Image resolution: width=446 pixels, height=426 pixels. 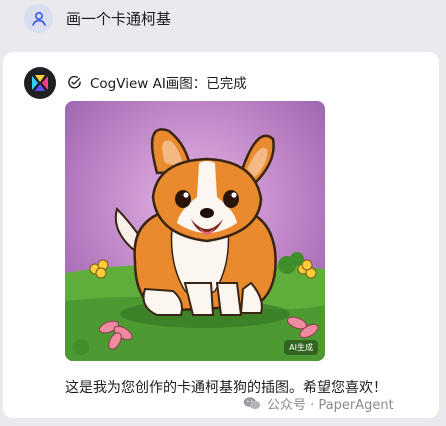 I want to click on generation-status: CogView AI画图：已完成, so click(x=157, y=82).